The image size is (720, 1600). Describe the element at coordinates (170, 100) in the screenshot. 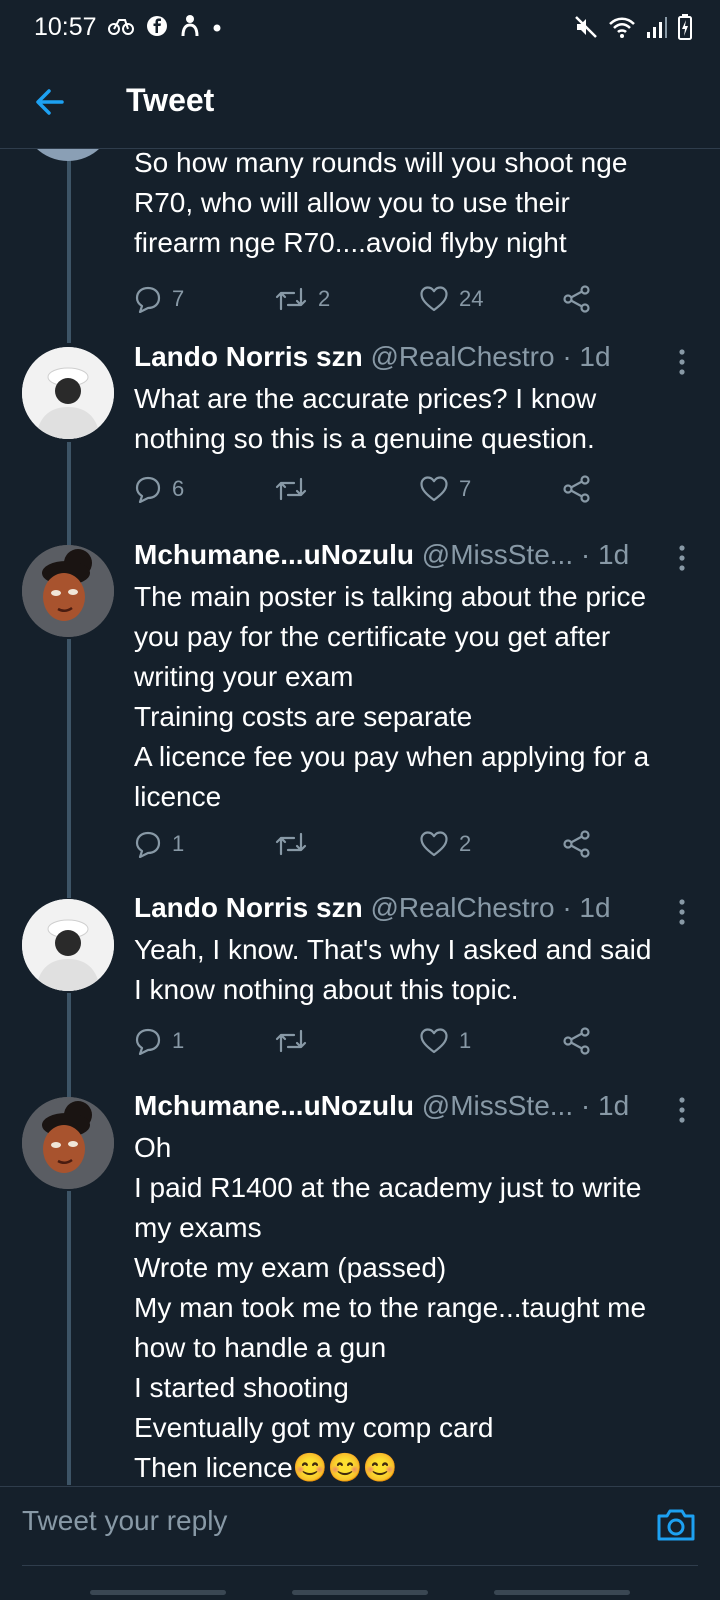

I see `page-title: Tweet` at that location.